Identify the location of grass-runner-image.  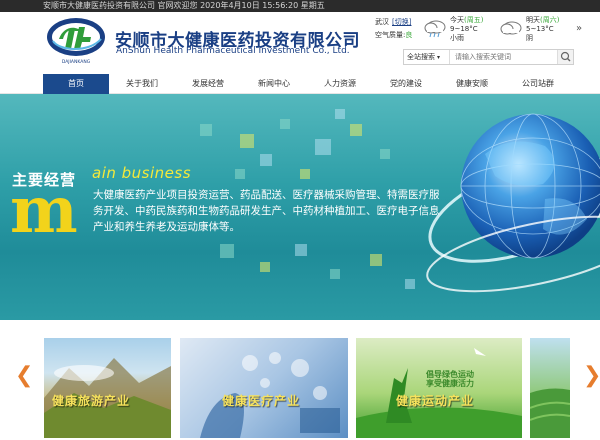
(439, 393).